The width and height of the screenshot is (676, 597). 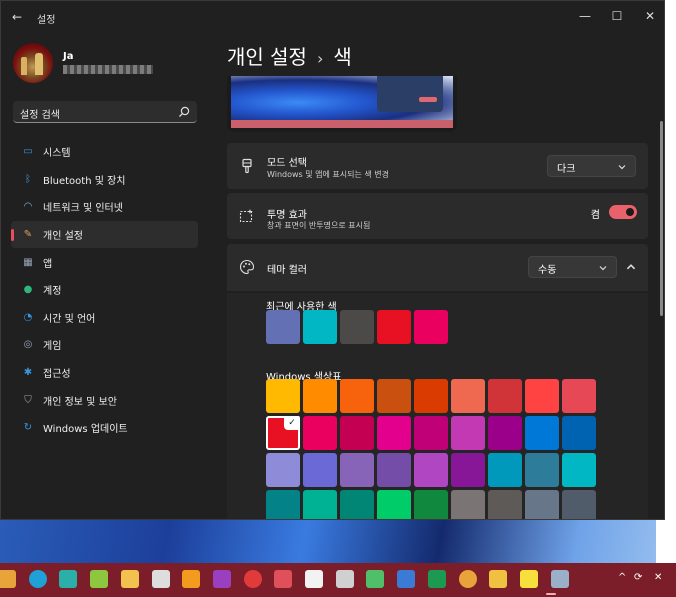 What do you see at coordinates (84, 181) in the screenshot?
I see `sidebar-item-label: Bluetooth 및 장치` at bounding box center [84, 181].